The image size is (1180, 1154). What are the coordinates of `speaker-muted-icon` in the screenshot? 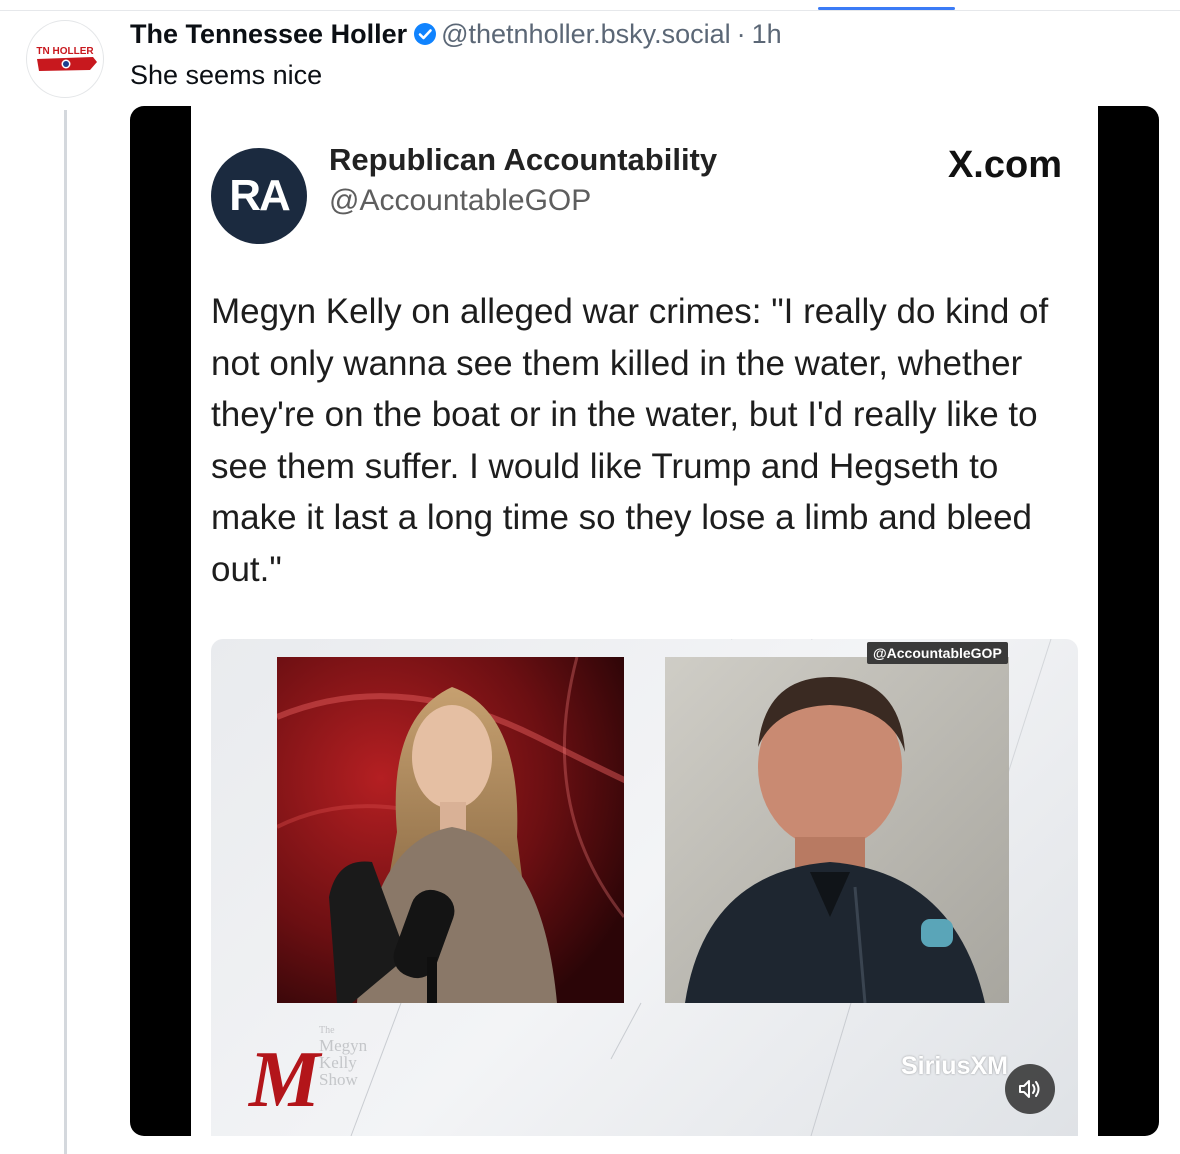 It's located at (1029, 1089).